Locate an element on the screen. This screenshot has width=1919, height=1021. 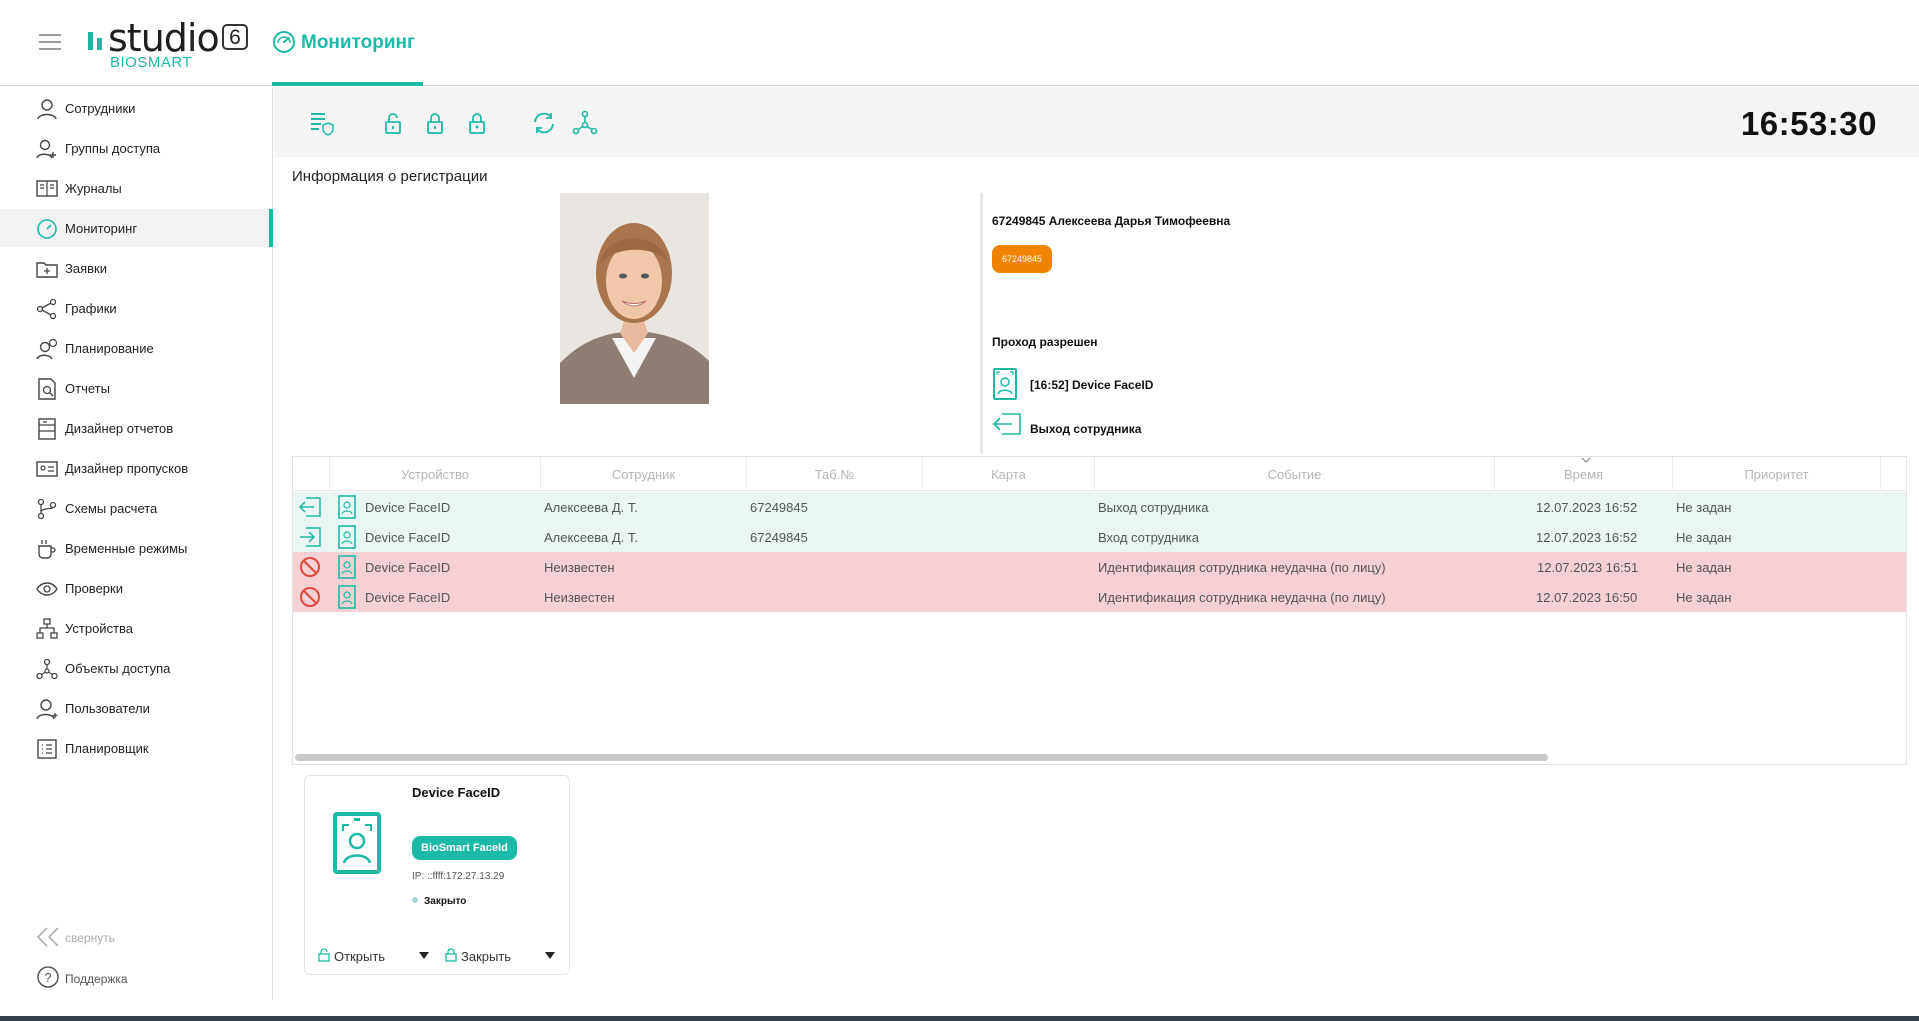
gauge-icon is located at coordinates (47, 229).